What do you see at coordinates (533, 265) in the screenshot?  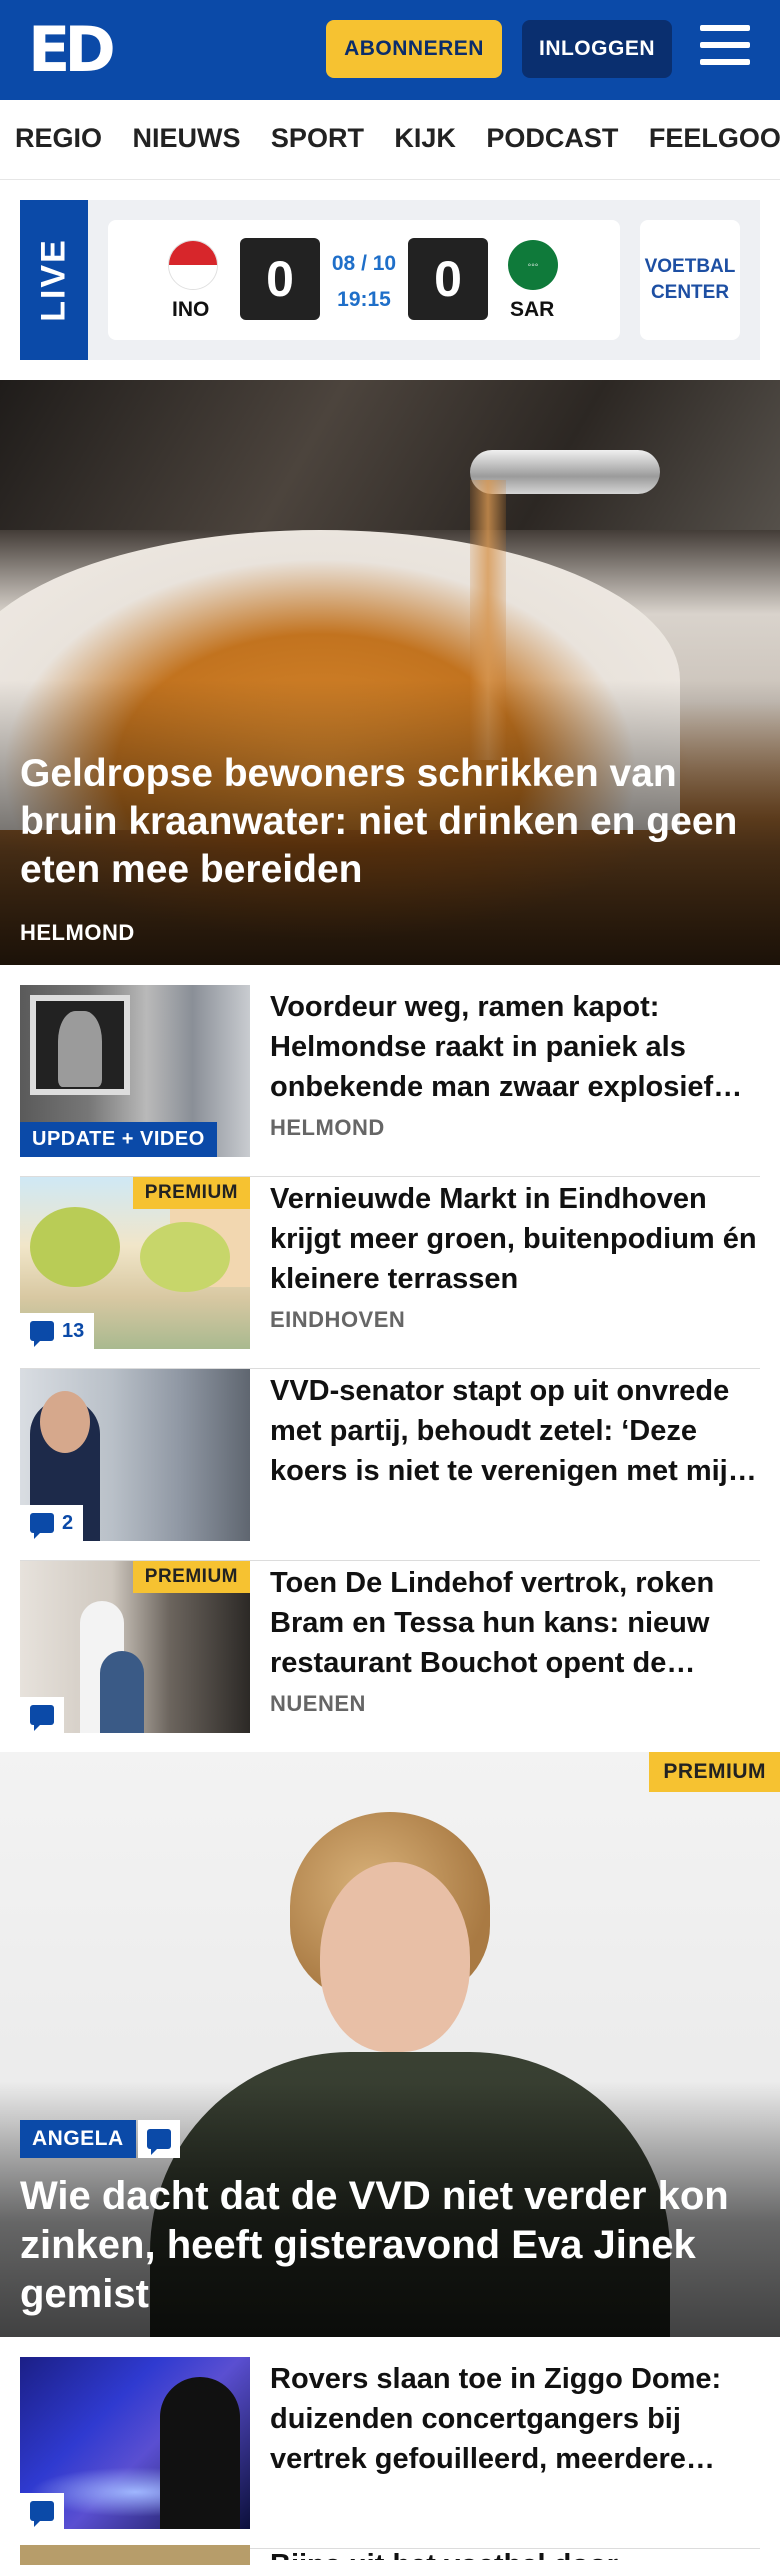 I see `saudi-arabia-flag-icon: ◦◦◦` at bounding box center [533, 265].